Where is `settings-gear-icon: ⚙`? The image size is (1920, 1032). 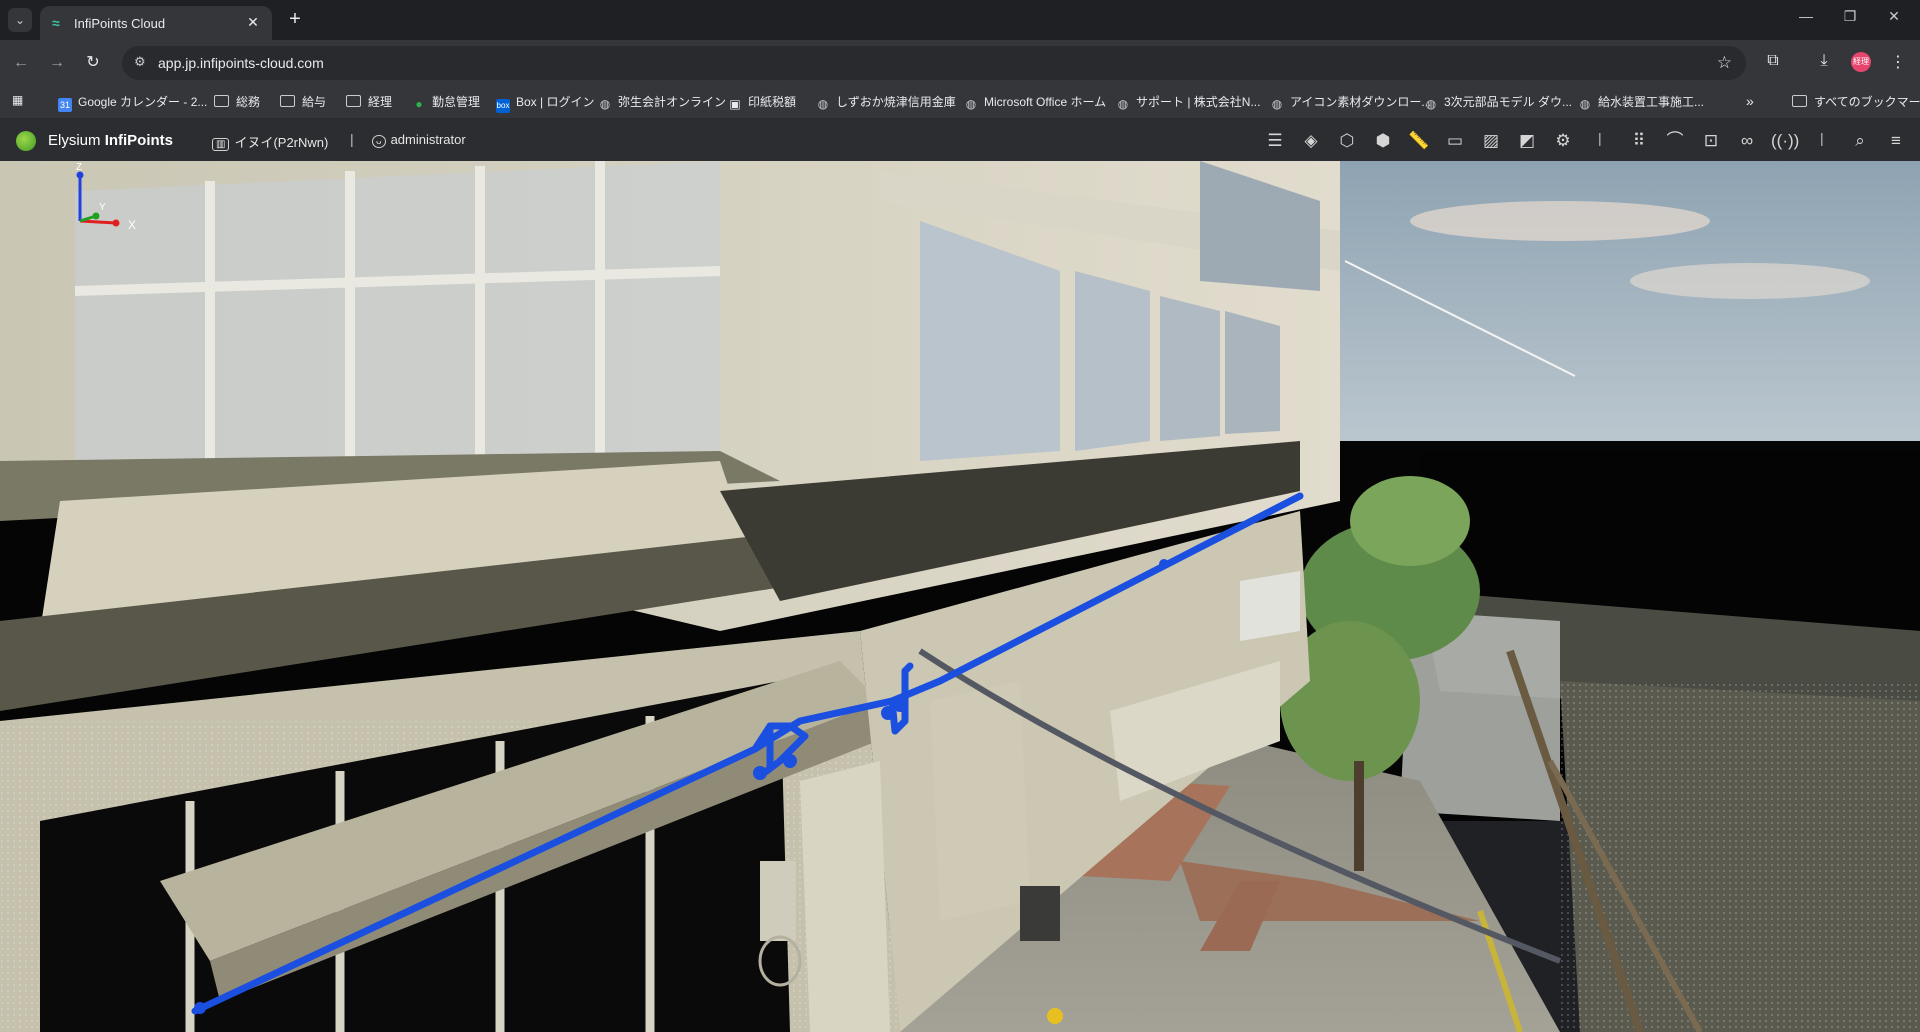 settings-gear-icon: ⚙ is located at coordinates (1563, 141).